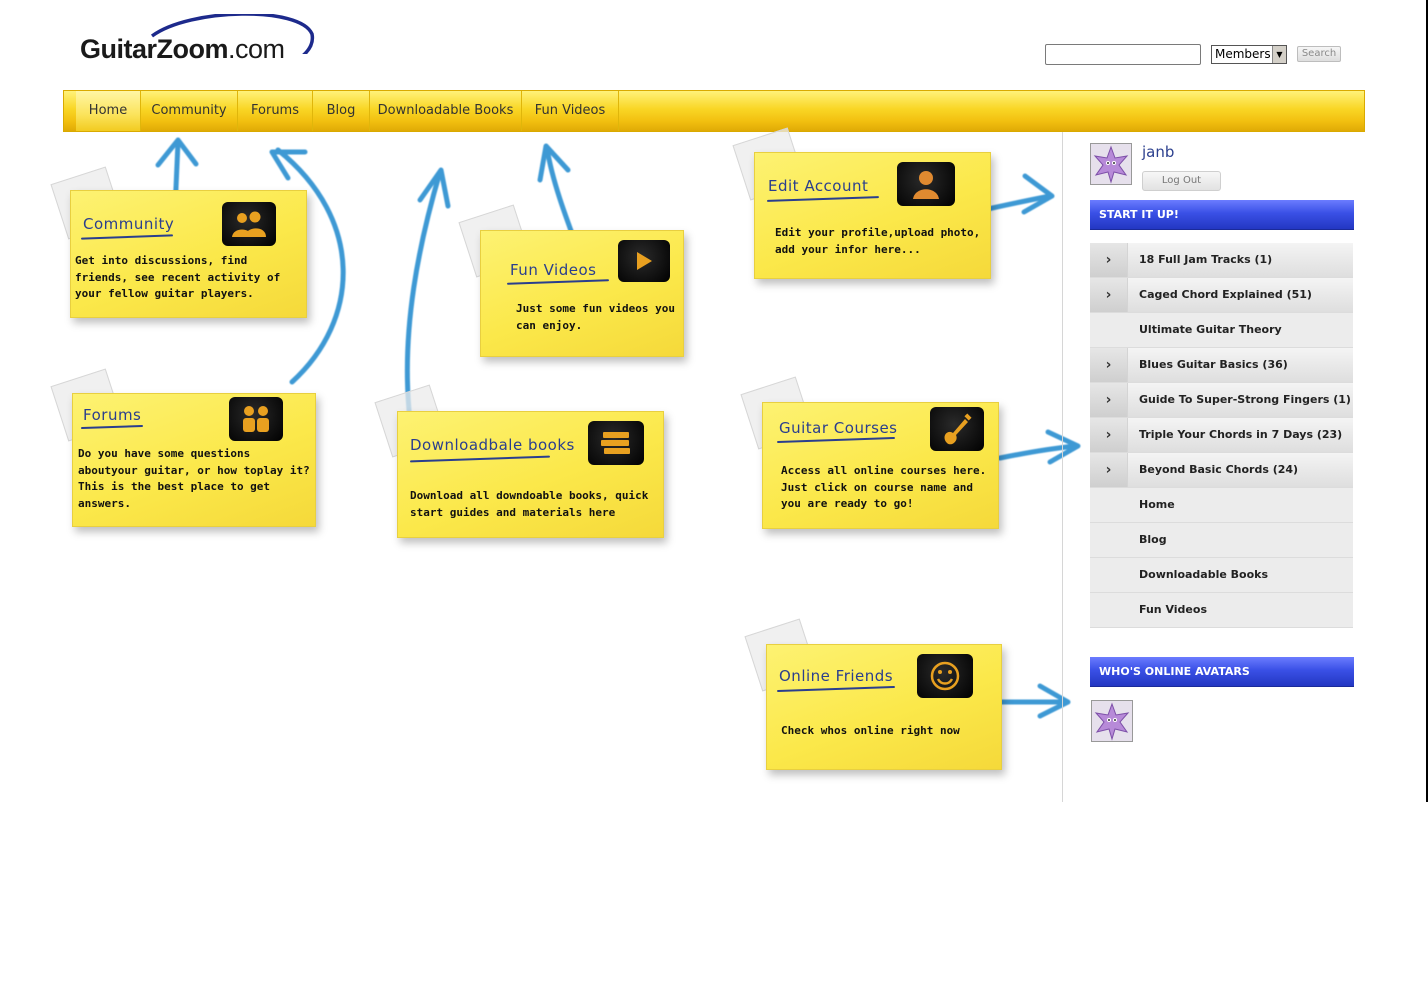 The height and width of the screenshot is (982, 1428). Describe the element at coordinates (249, 224) in the screenshot. I see `users-icon` at that location.